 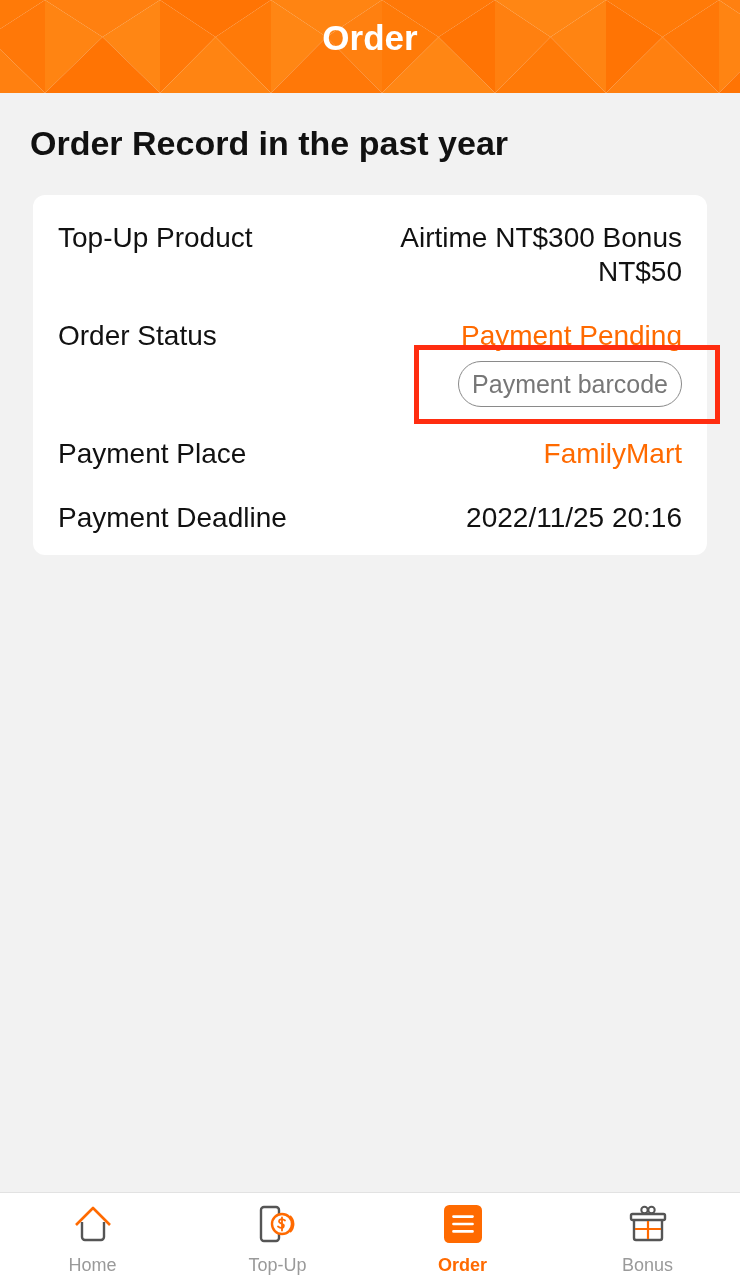 I want to click on field-value: Airtime NT$300 Bonus NT$50, so click(x=540, y=255).